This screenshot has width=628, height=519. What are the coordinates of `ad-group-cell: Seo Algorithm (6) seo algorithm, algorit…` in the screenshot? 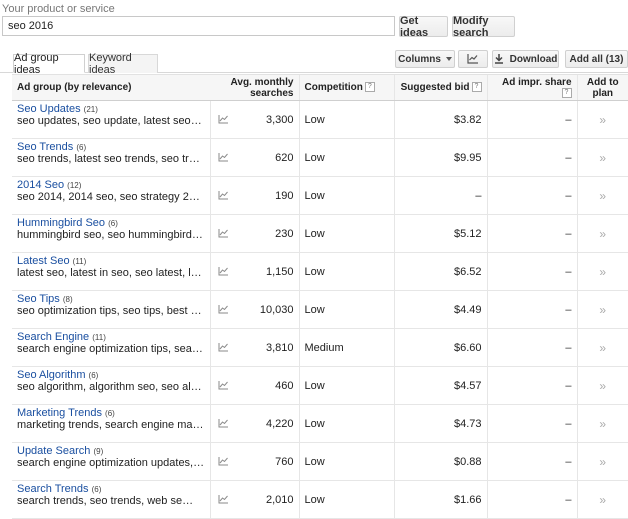 It's located at (111, 385).